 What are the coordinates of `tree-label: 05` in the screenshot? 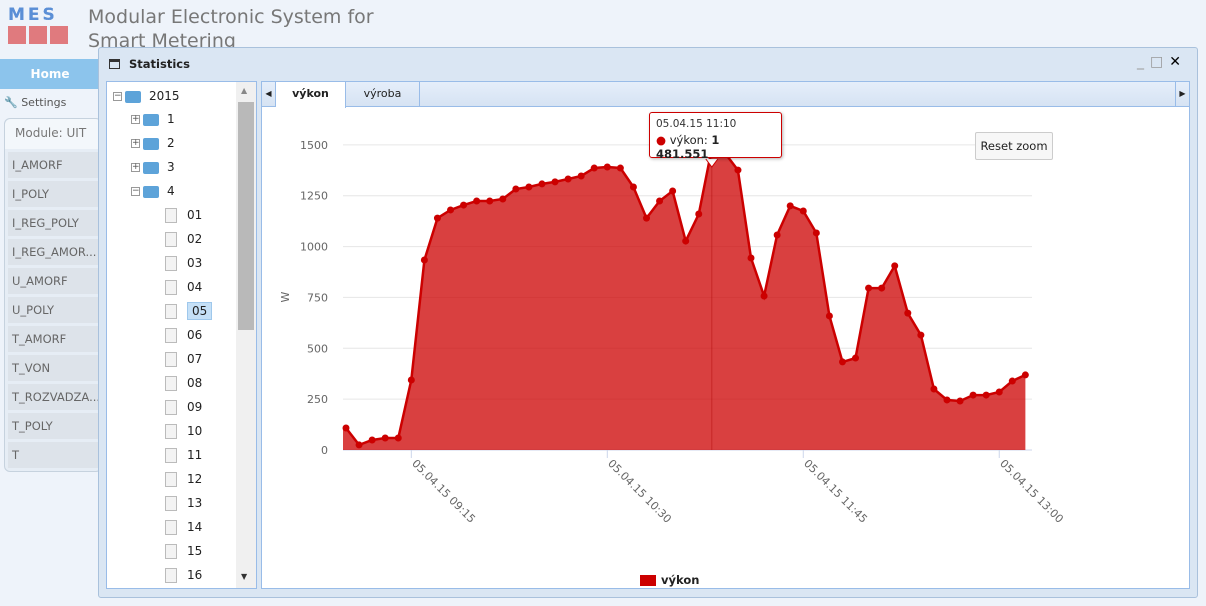 It's located at (200, 311).